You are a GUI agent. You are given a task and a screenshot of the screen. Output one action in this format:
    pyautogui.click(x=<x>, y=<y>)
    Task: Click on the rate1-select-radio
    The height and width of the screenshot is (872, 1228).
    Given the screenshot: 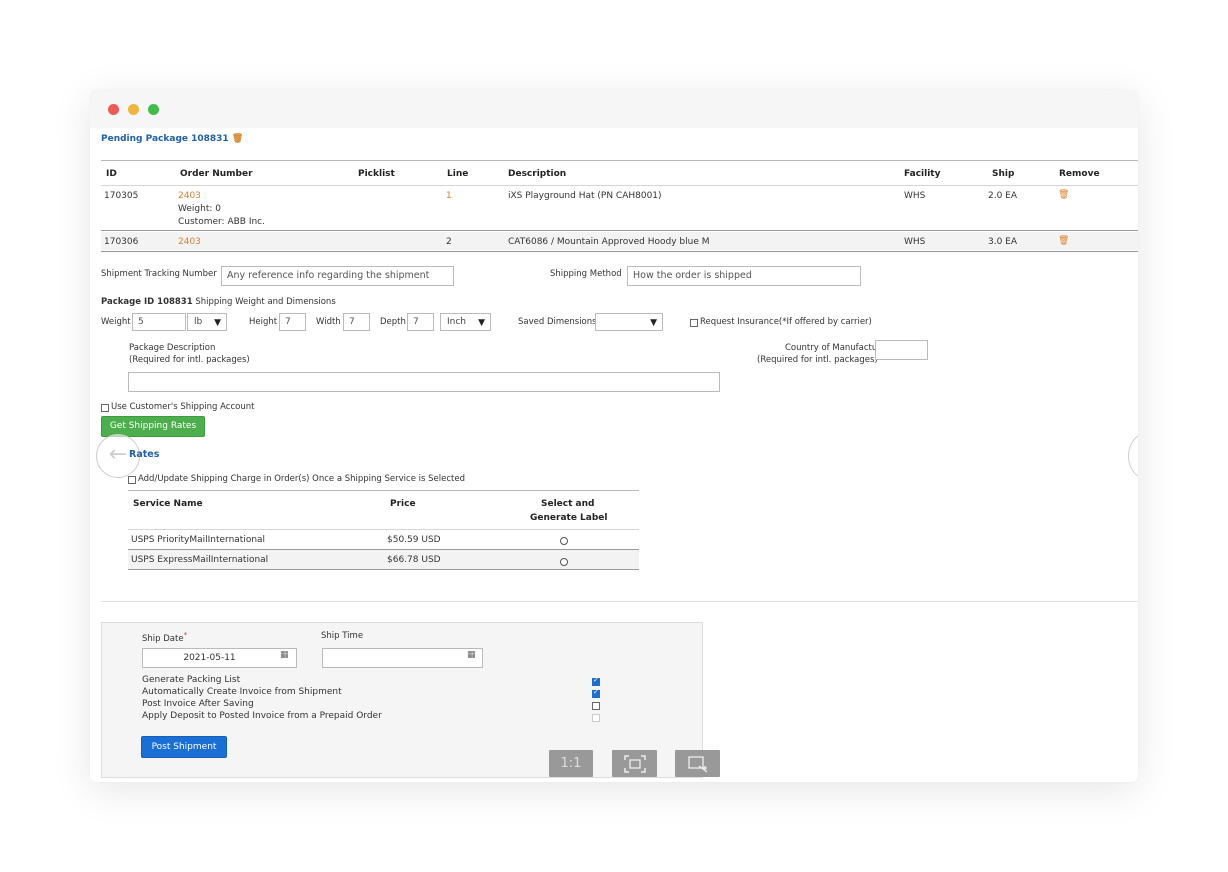 What is the action you would take?
    pyautogui.click(x=564, y=541)
    